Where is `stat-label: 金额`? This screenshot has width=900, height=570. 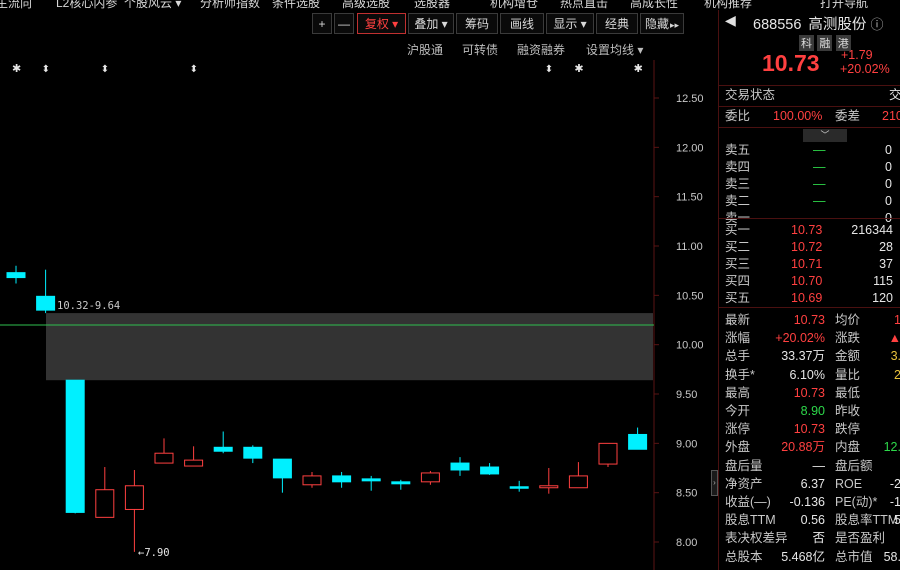 stat-label: 金额 is located at coordinates (848, 356).